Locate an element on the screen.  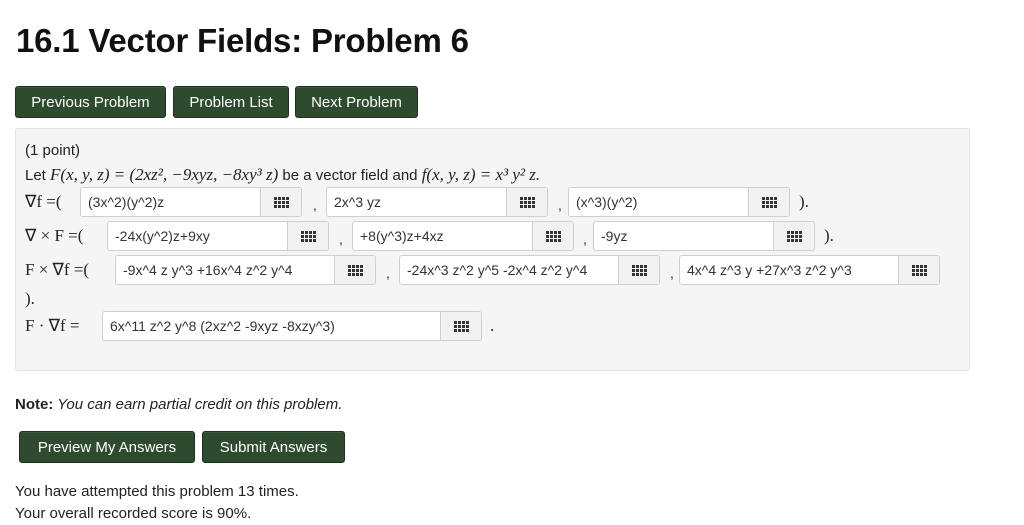
cross-x-input is located at coordinates (225, 270).